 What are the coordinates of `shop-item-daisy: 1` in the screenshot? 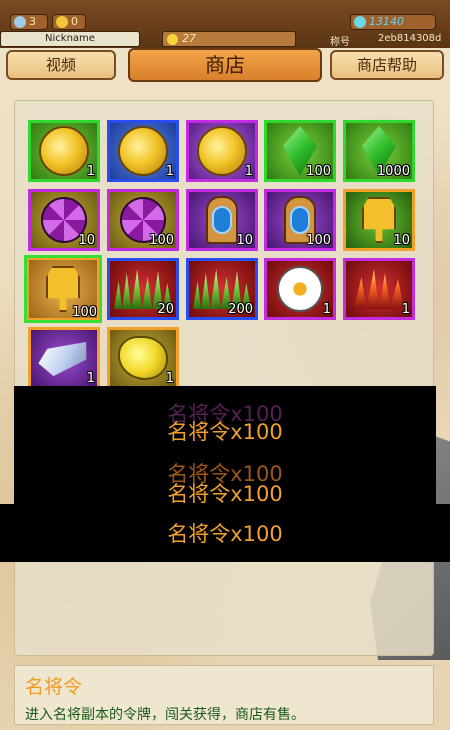 It's located at (300, 289).